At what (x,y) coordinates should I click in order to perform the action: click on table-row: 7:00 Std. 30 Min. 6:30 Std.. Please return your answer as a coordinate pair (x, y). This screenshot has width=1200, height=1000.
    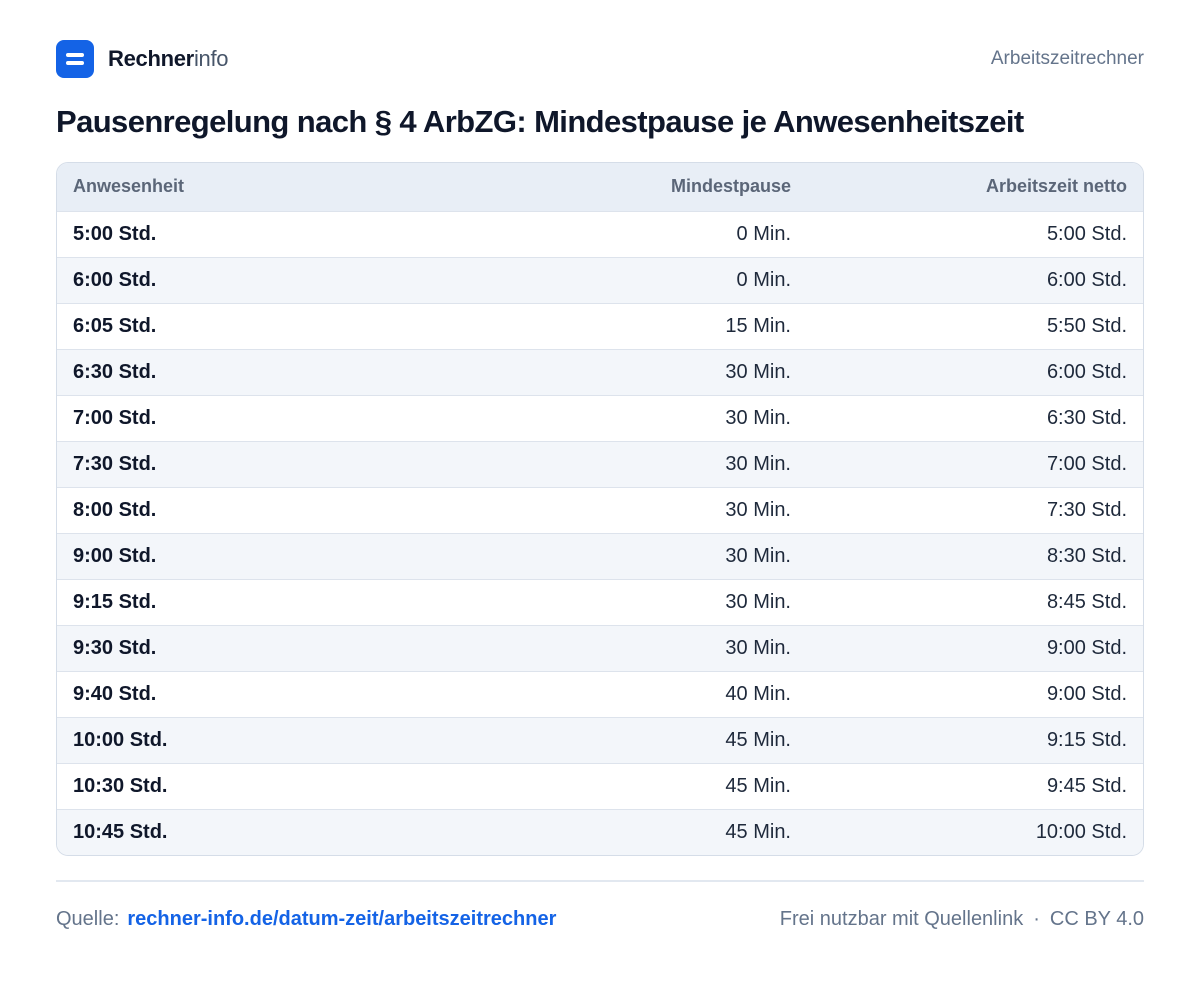
    Looking at the image, I should click on (600, 418).